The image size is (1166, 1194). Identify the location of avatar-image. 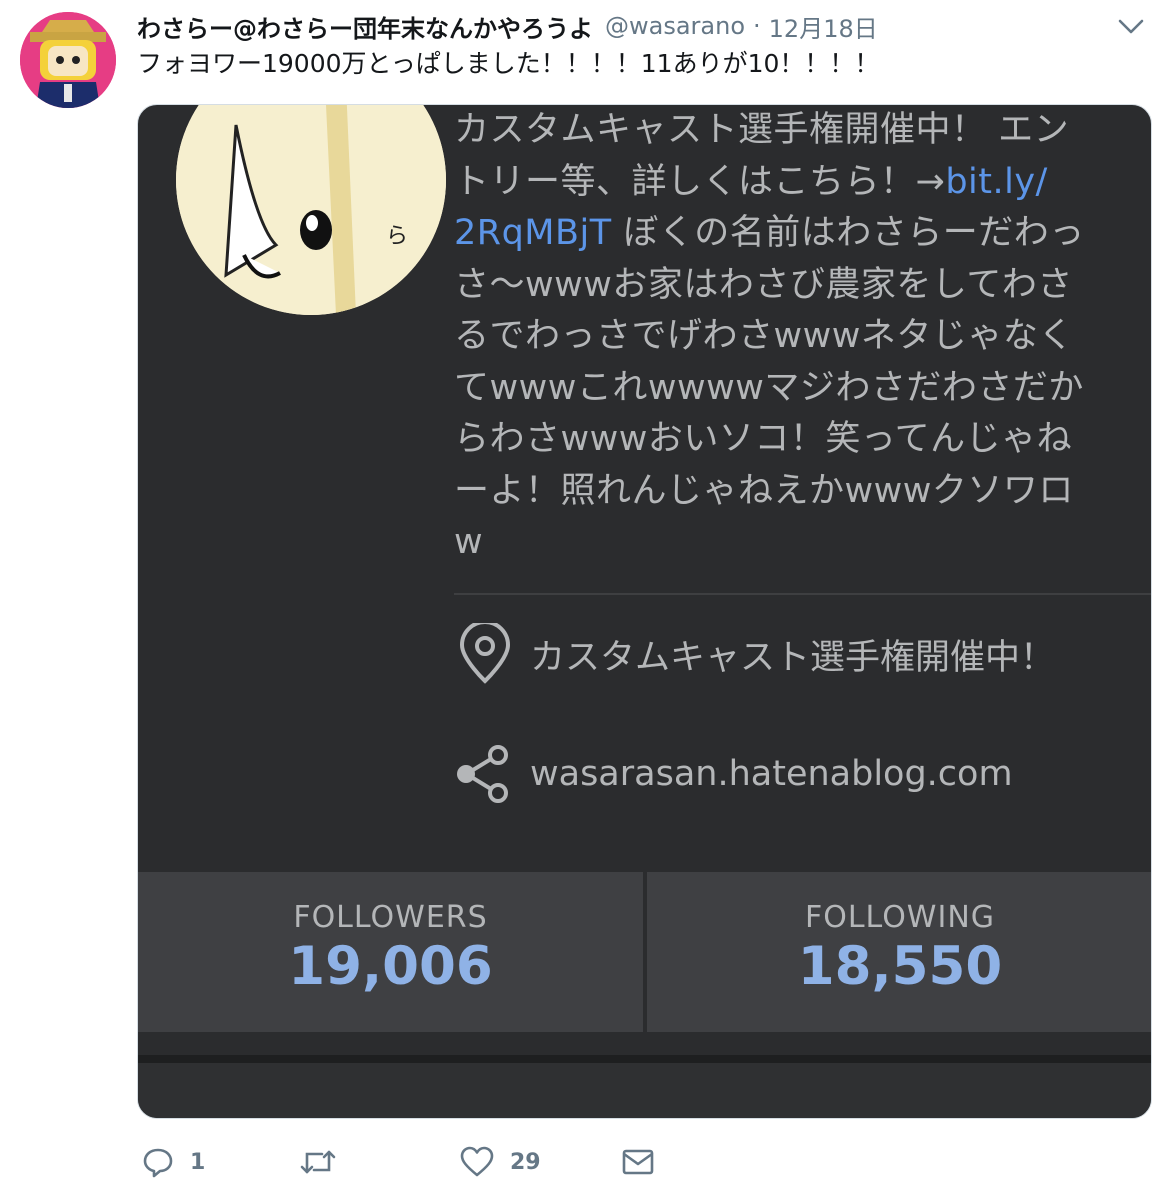
(68, 60).